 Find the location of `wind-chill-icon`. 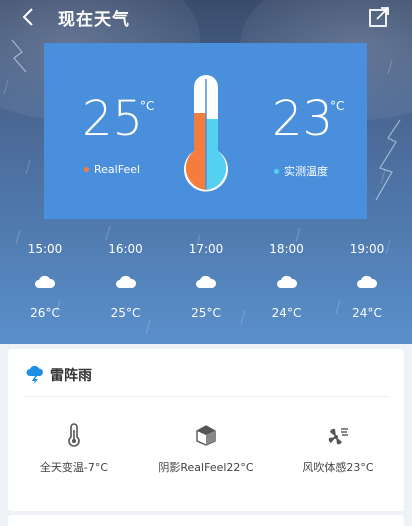

wind-chill-icon is located at coordinates (338, 436).